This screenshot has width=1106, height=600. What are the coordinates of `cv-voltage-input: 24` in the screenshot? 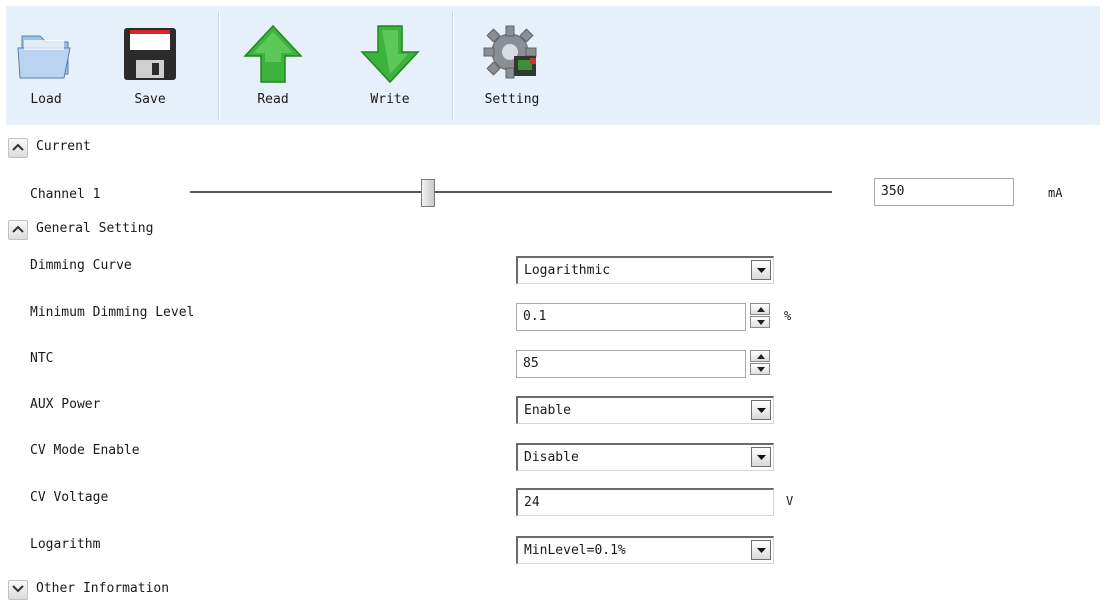 It's located at (645, 502).